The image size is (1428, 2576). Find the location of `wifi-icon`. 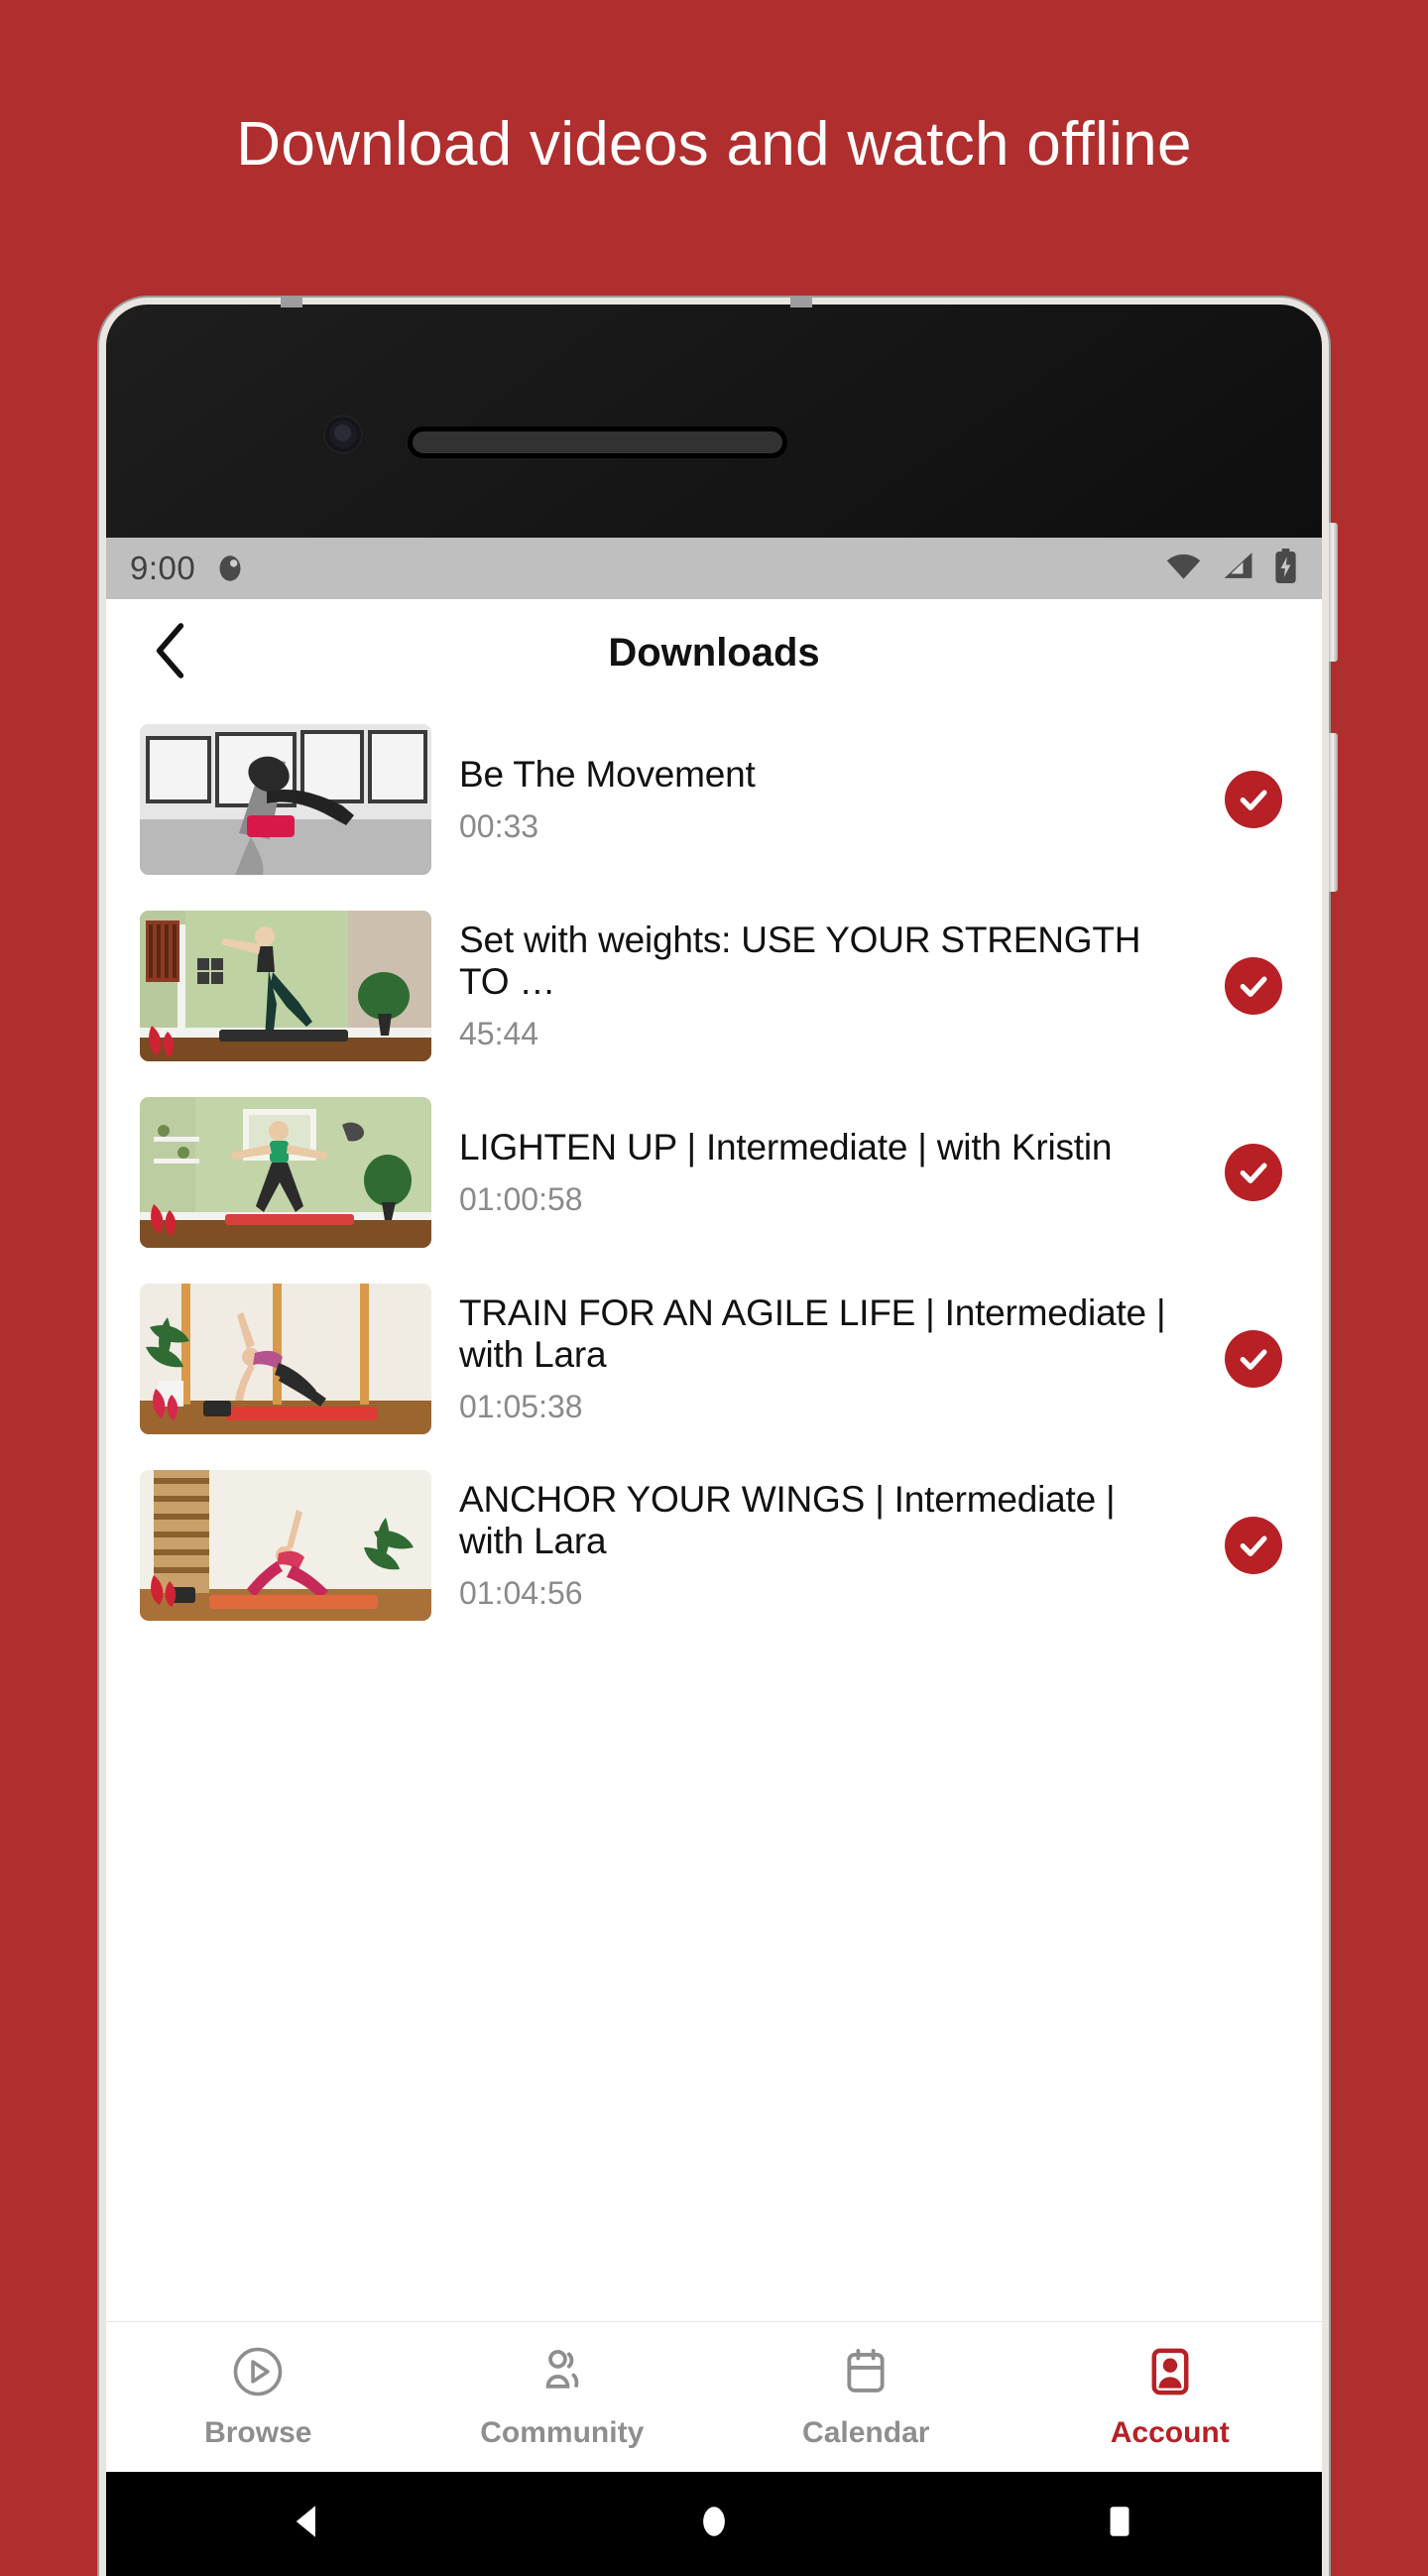

wifi-icon is located at coordinates (1183, 568).